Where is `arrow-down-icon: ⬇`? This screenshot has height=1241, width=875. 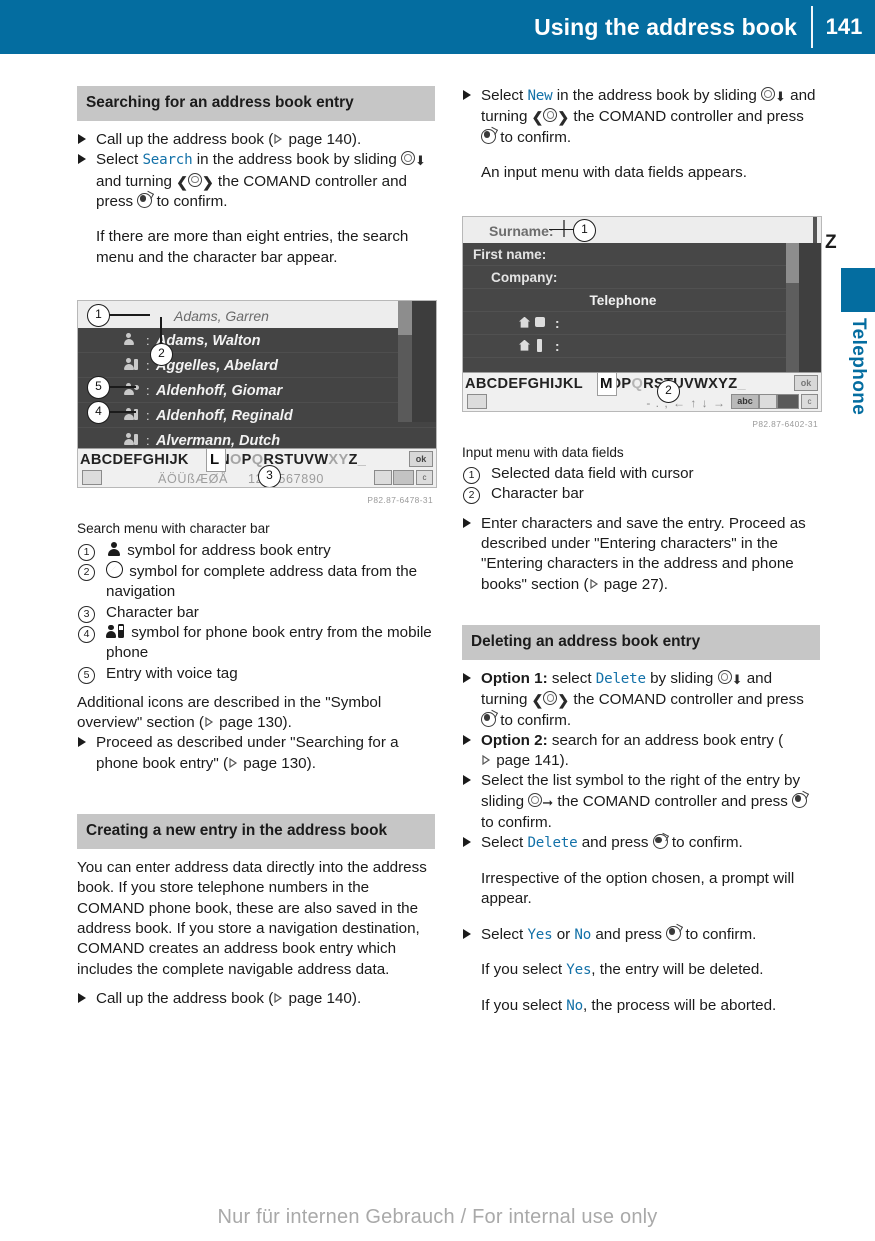 arrow-down-icon: ⬇ is located at coordinates (780, 96).